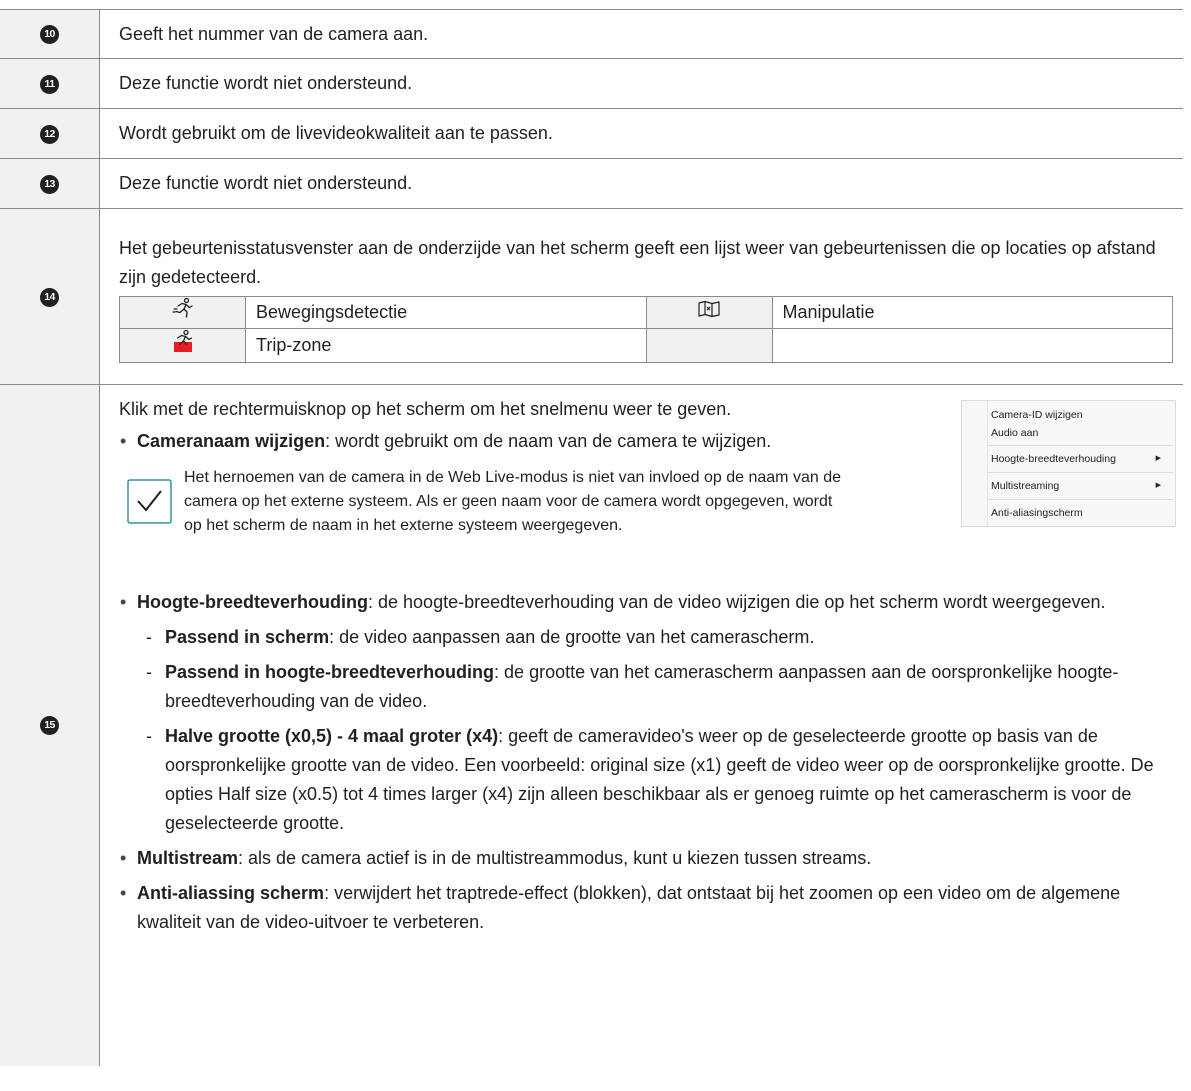 Image resolution: width=1191 pixels, height=1091 pixels. Describe the element at coordinates (1037, 513) in the screenshot. I see `menu-item-anti-aliasing: Anti-aliasingscherm` at that location.